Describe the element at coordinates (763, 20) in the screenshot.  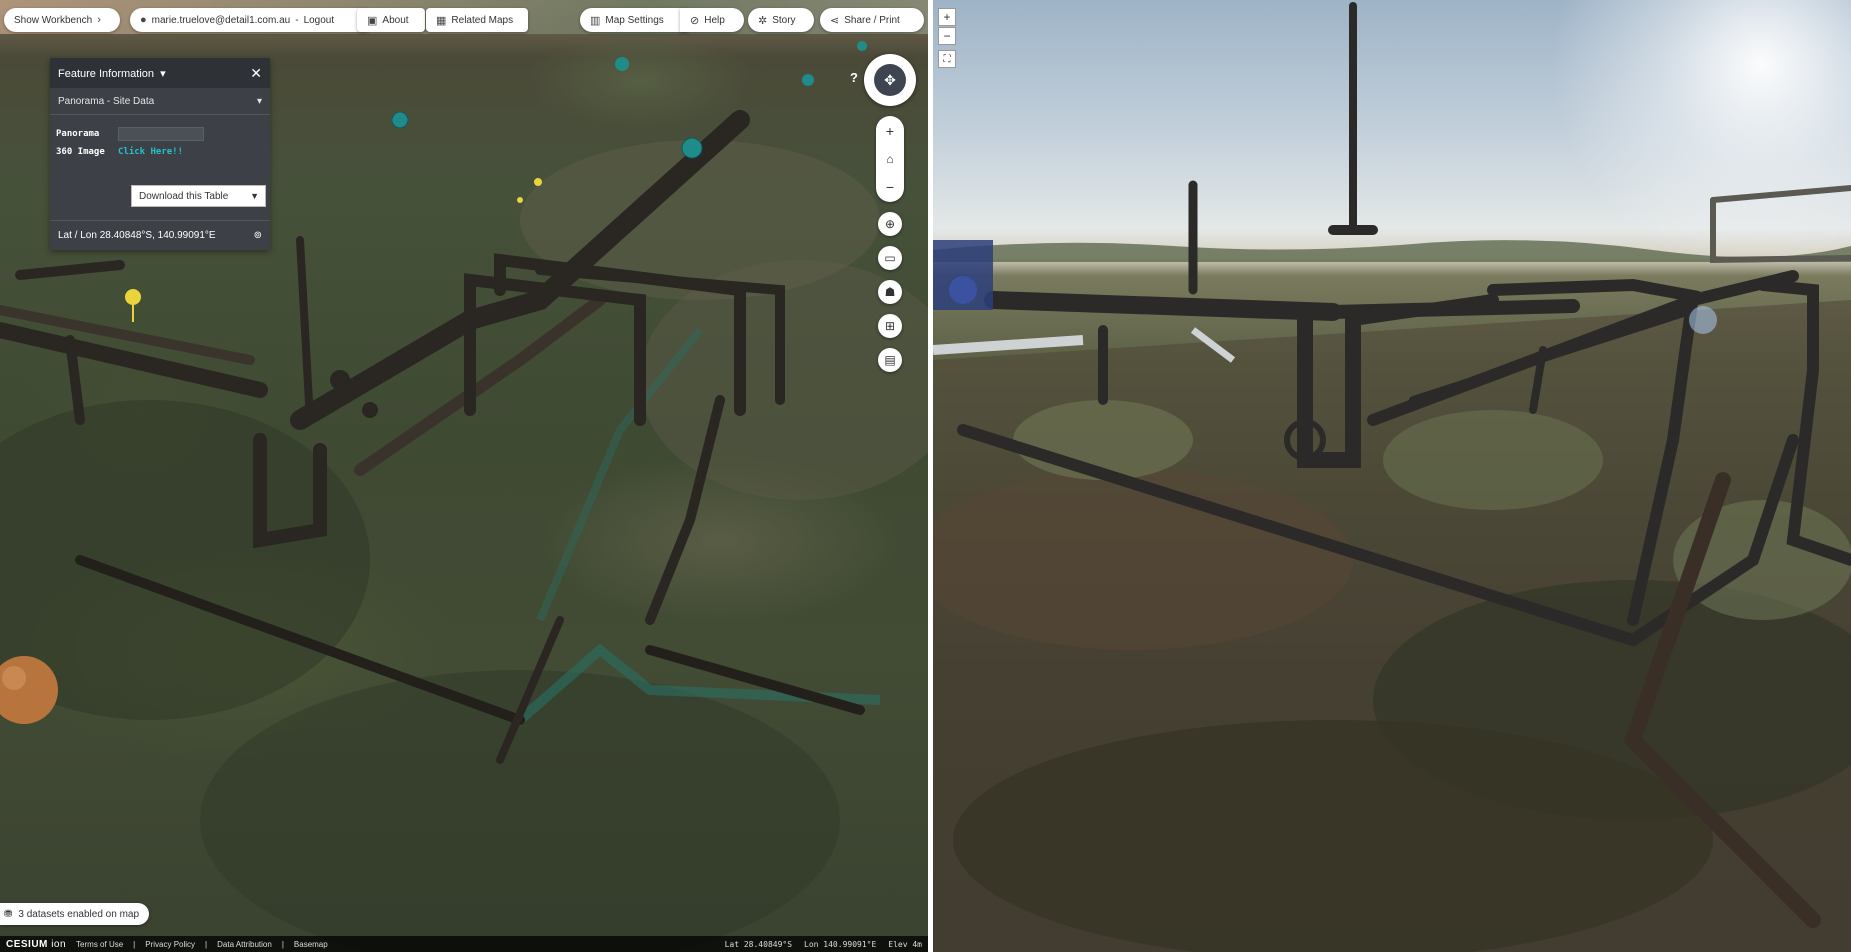
I see `story-icon: ✲` at that location.